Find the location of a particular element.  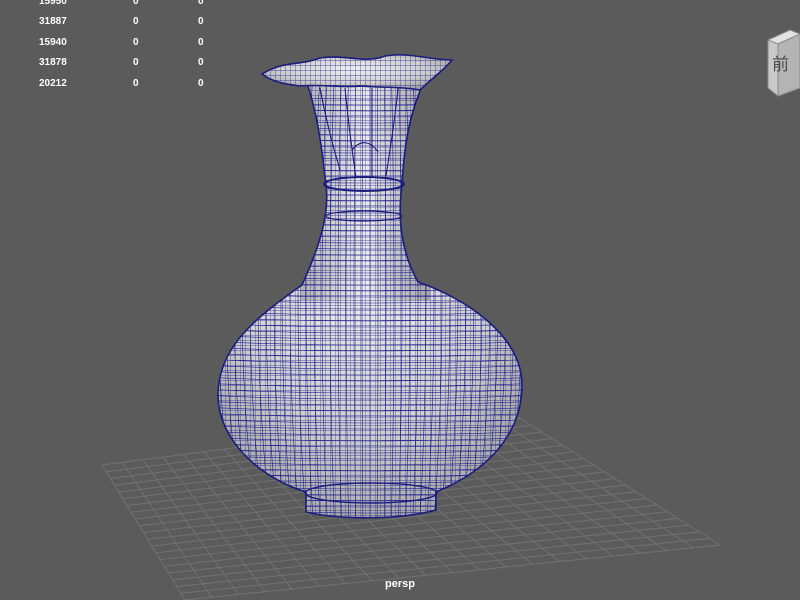

hud-row: 31887 0 0 is located at coordinates (115, 26).